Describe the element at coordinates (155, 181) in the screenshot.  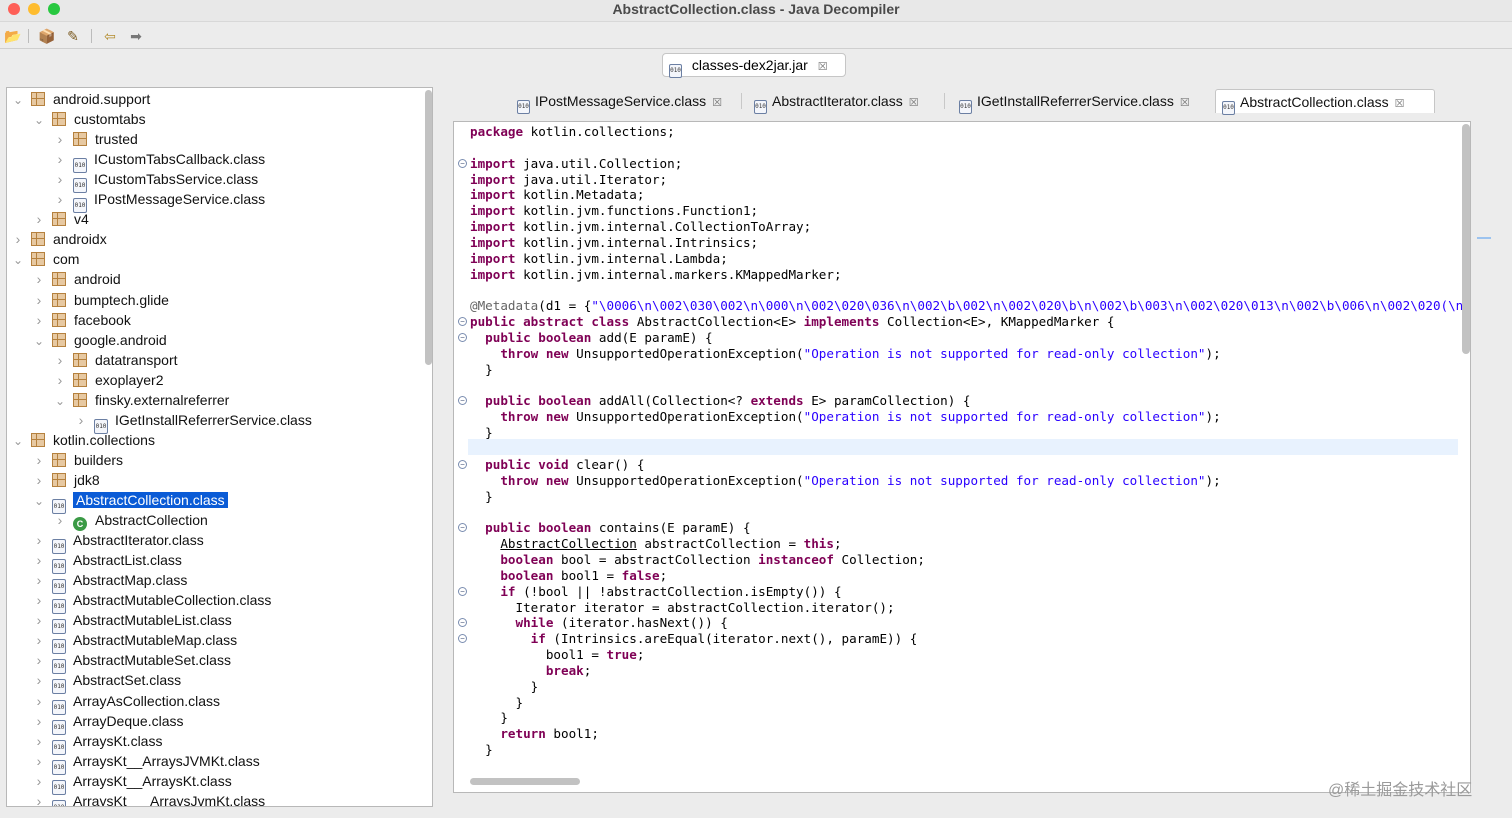
I see `tree-item: › 010 ICustomTabsService.class` at that location.